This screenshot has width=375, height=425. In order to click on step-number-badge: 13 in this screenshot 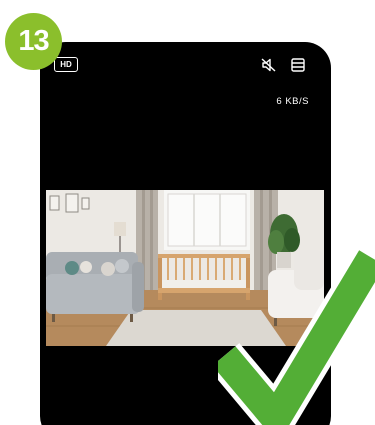, I will do `click(33, 41)`.